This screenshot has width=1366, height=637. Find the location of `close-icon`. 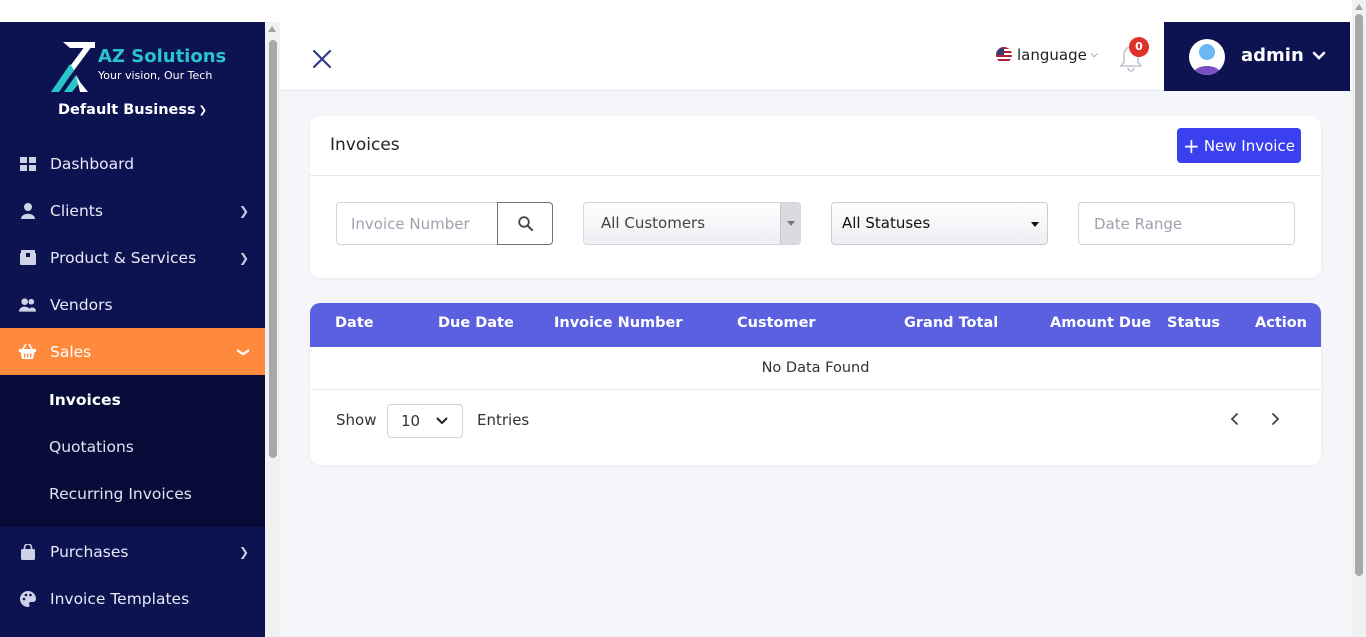

close-icon is located at coordinates (322, 59).